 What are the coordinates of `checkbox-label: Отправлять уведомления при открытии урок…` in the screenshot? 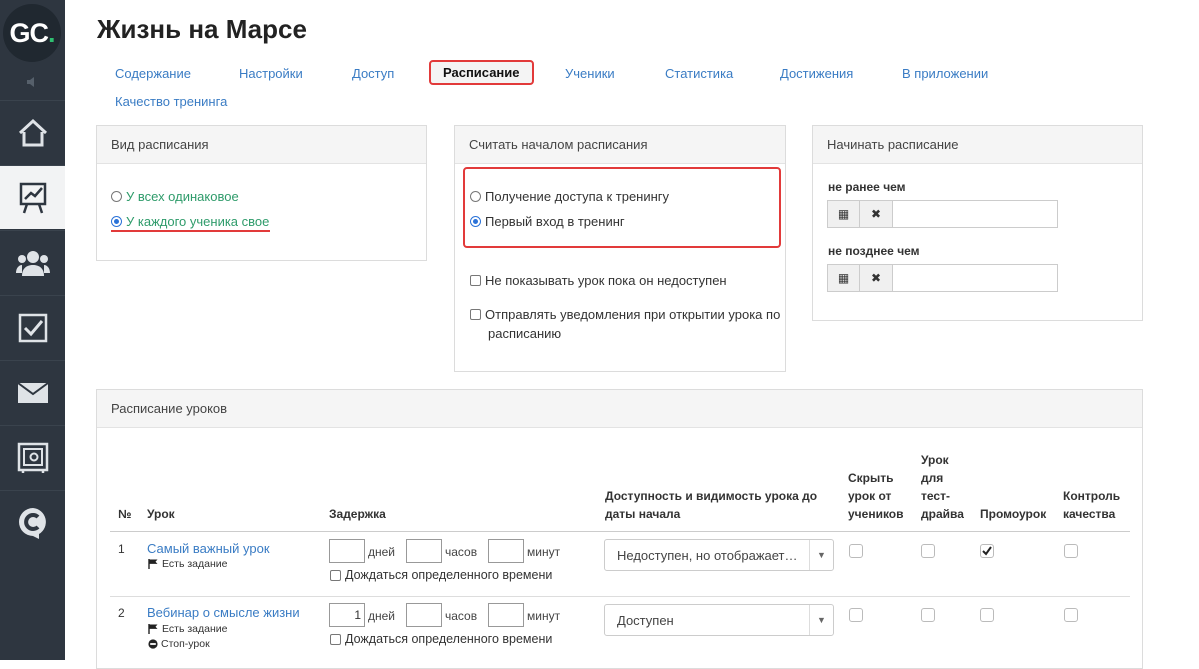 It's located at (633, 314).